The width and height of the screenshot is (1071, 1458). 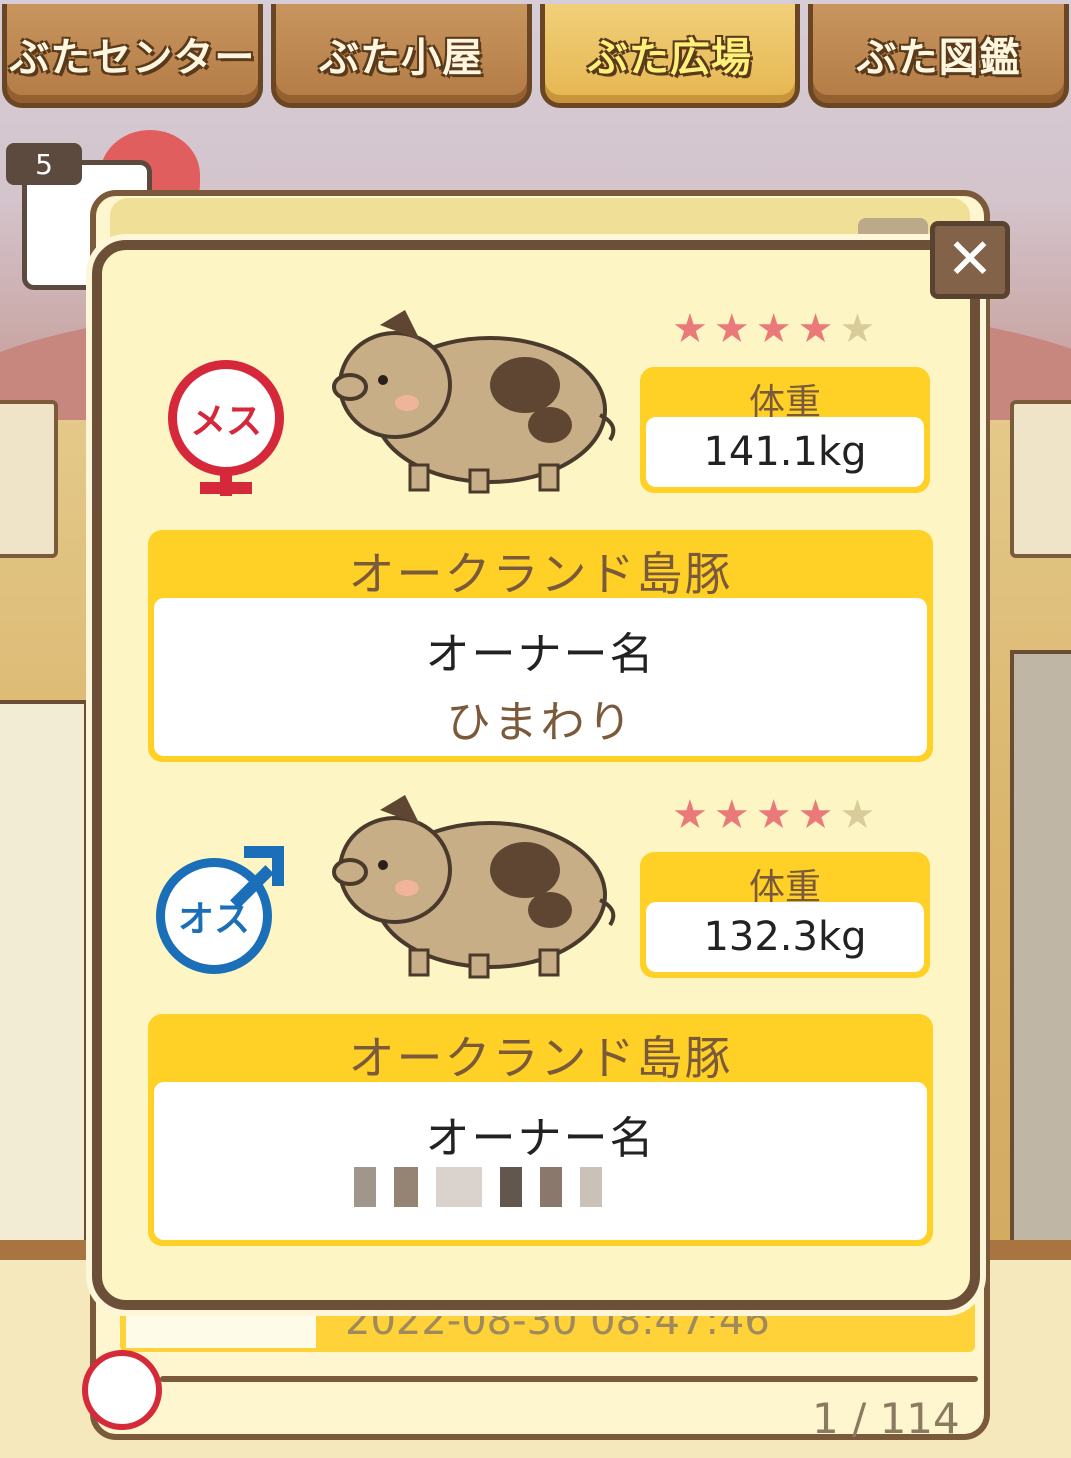 What do you see at coordinates (29, 479) in the screenshot?
I see `fence-left` at bounding box center [29, 479].